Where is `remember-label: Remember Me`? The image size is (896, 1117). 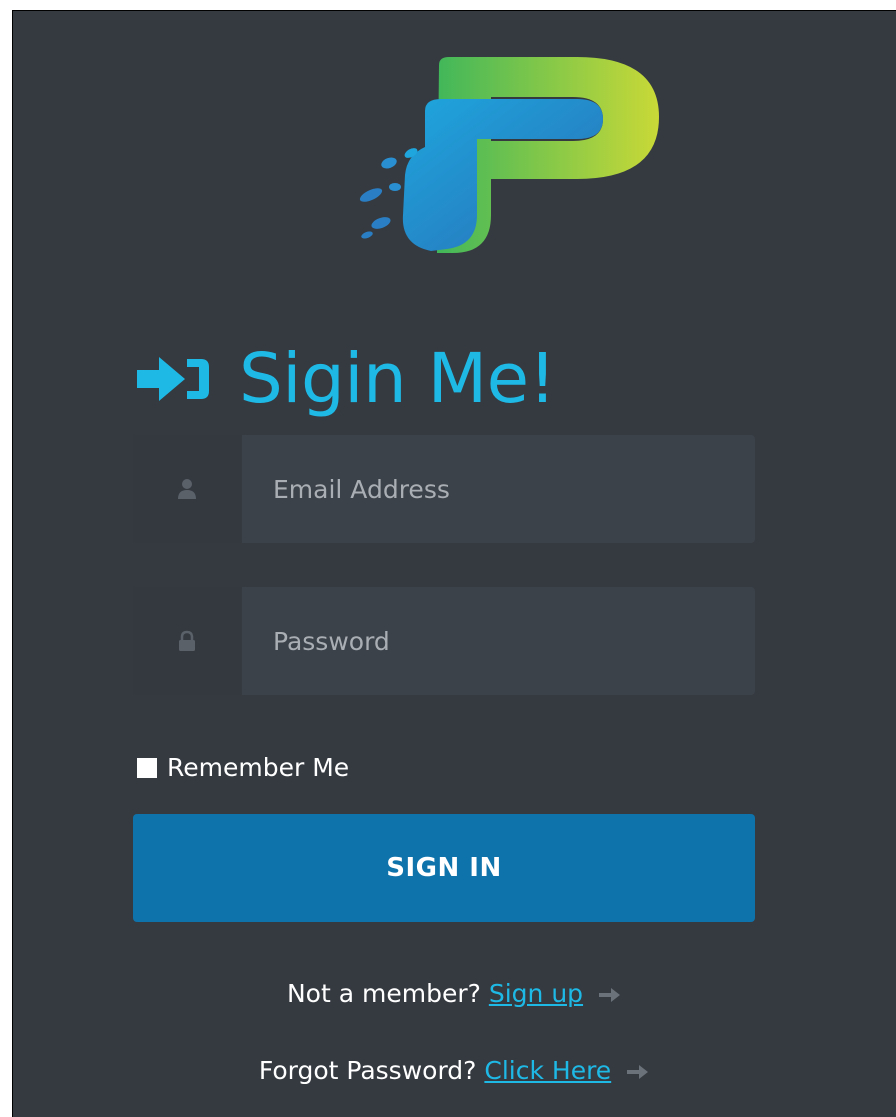 remember-label: Remember Me is located at coordinates (258, 767).